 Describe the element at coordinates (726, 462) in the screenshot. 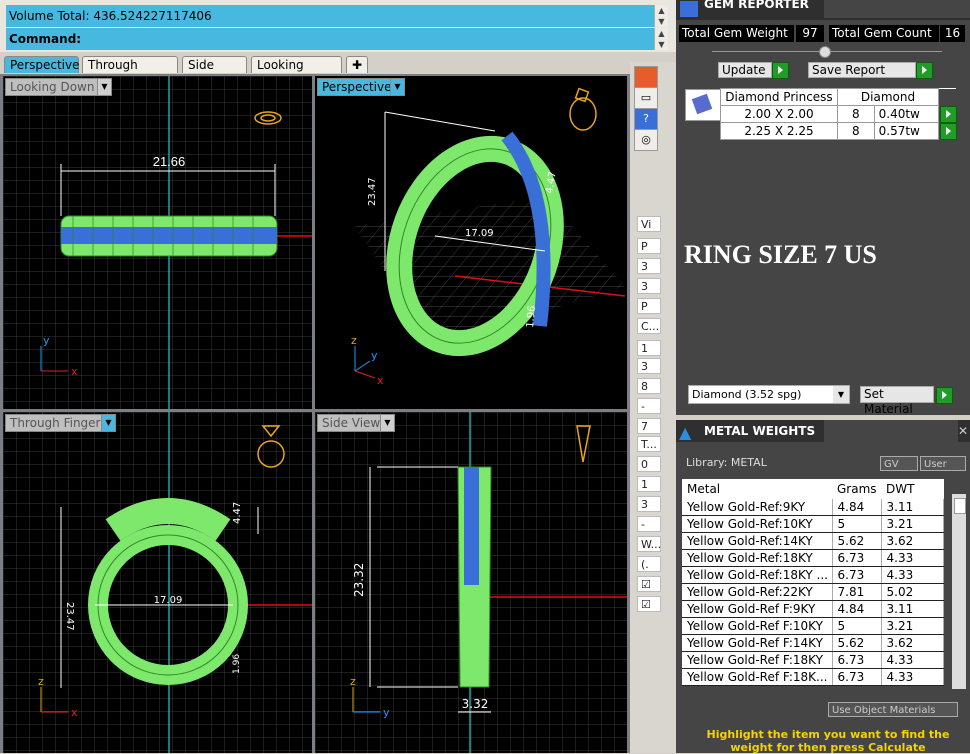

I see `library-label: Library: METAL` at that location.